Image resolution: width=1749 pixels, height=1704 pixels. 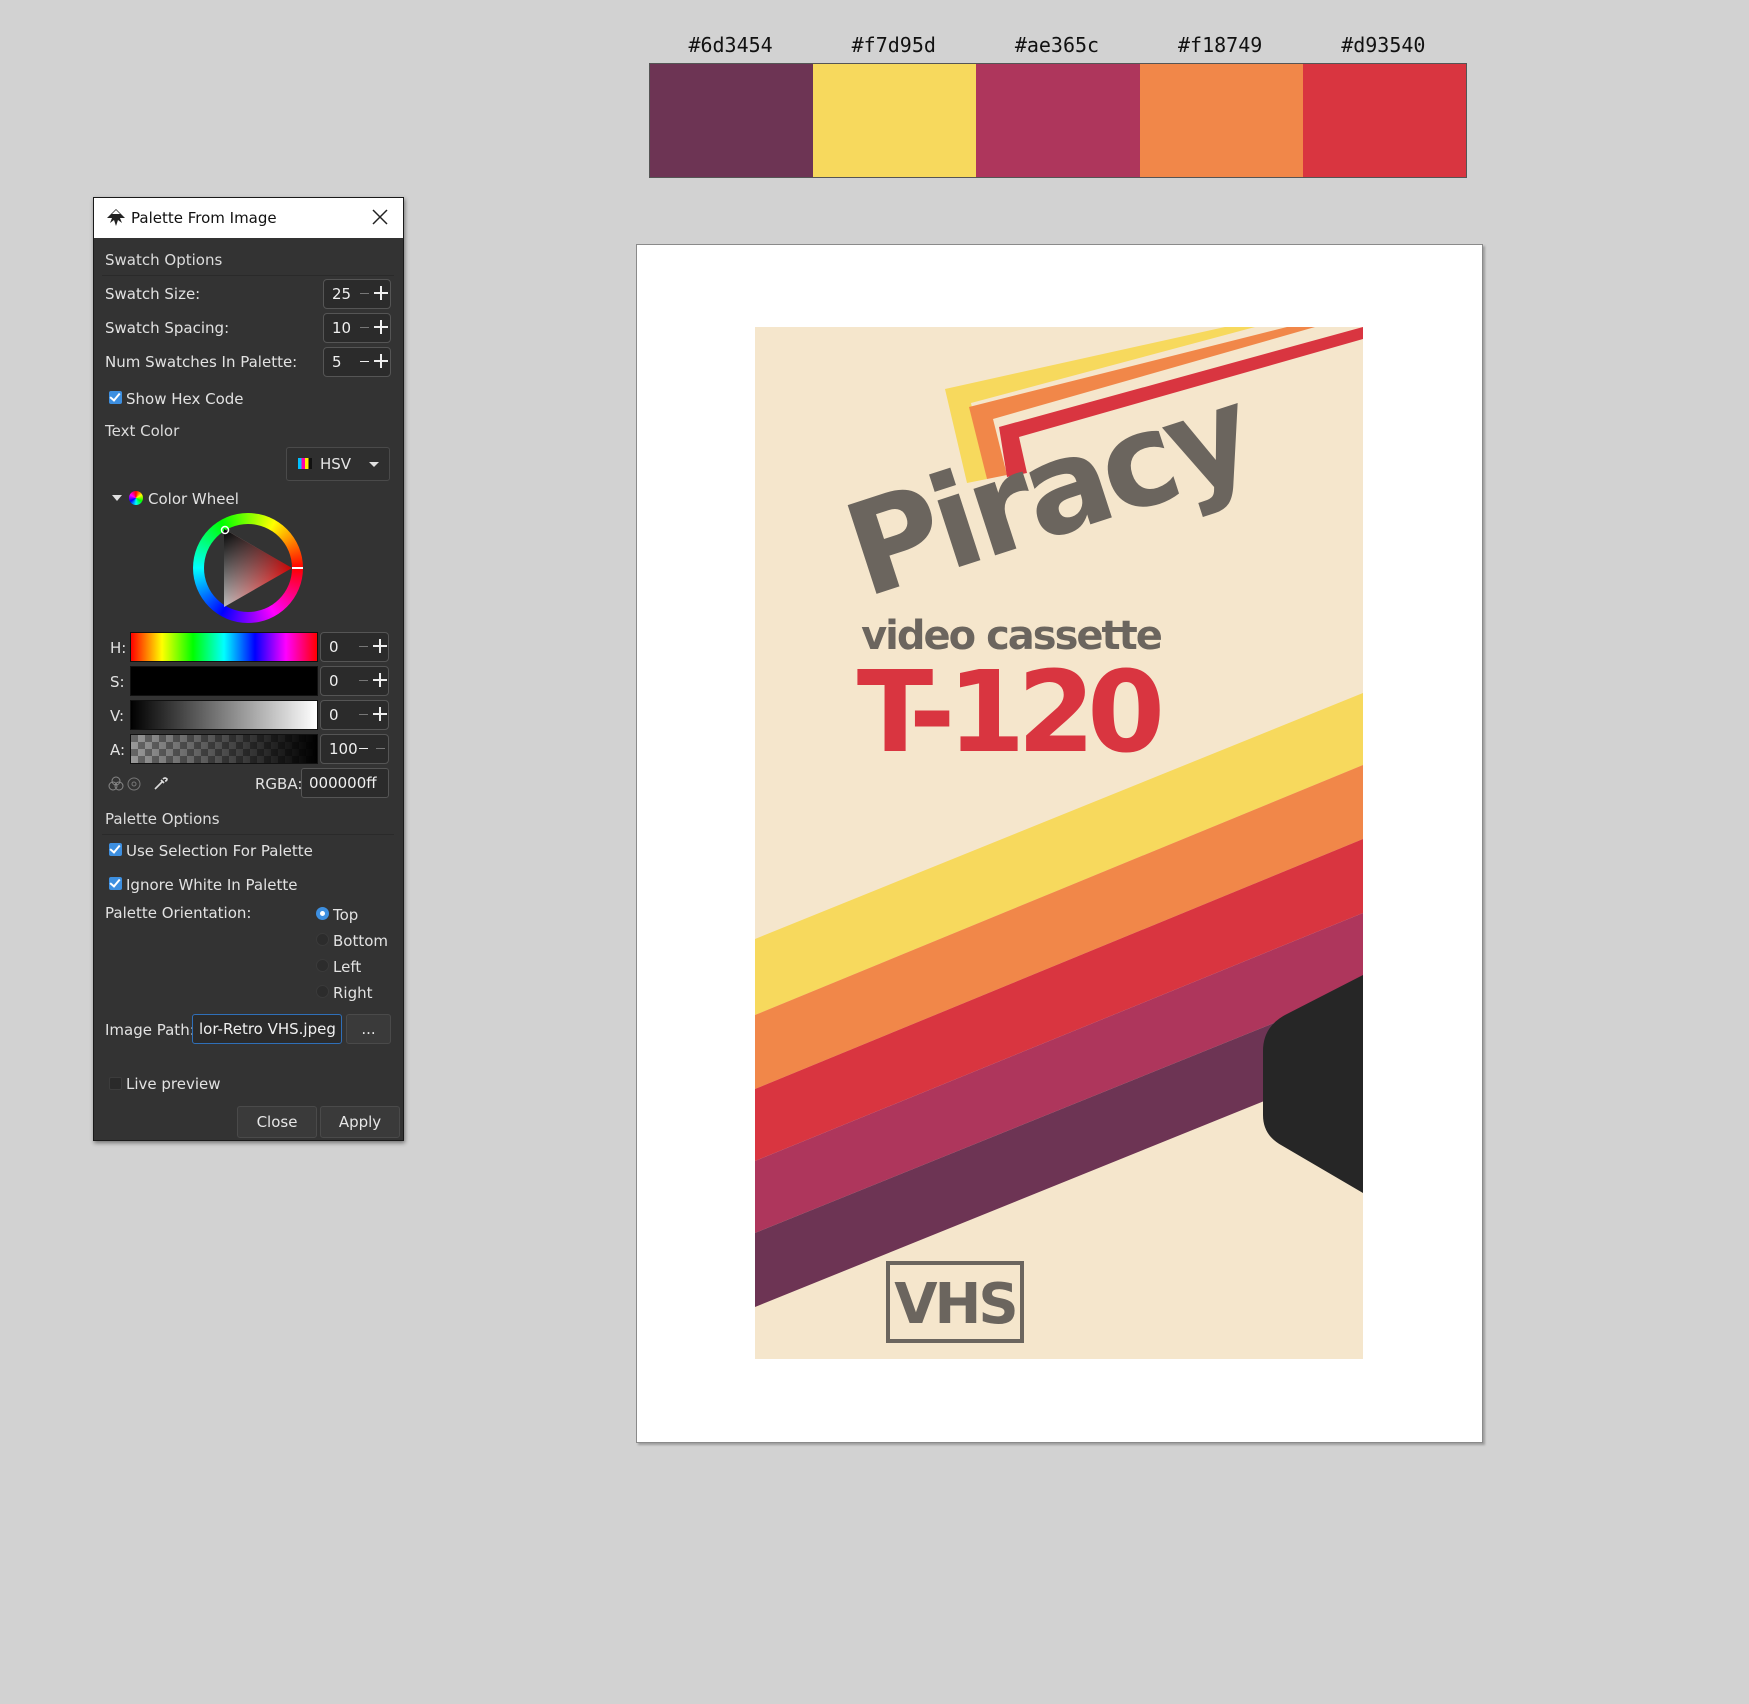 What do you see at coordinates (334, 681) in the screenshot?
I see `s-value: 0` at bounding box center [334, 681].